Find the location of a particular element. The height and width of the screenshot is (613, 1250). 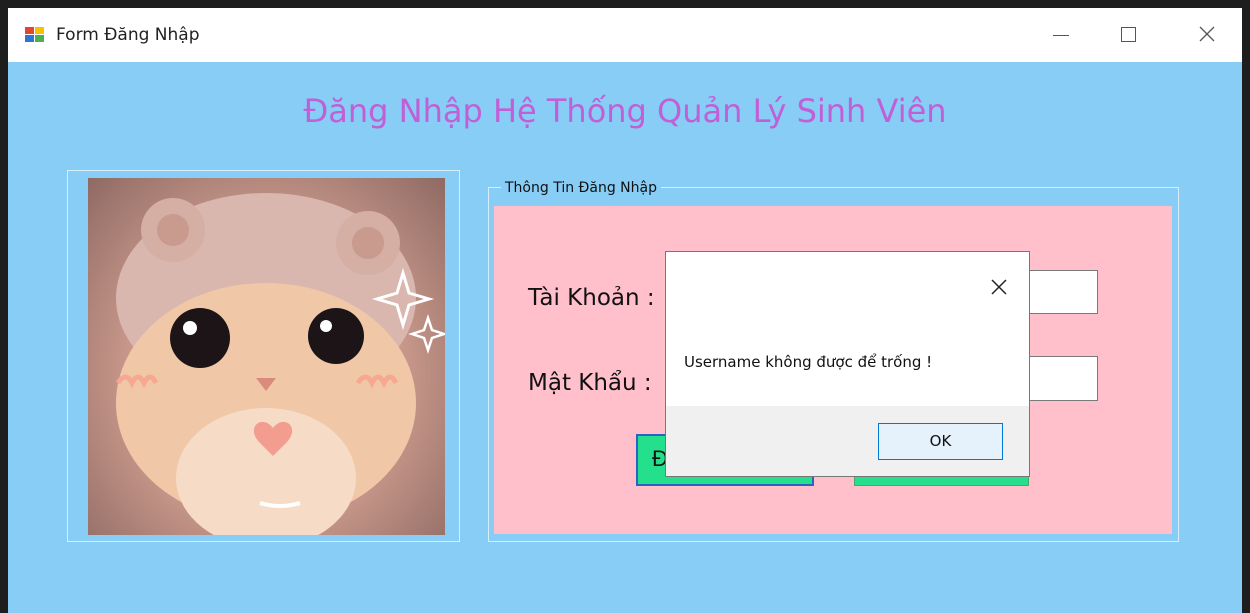

window-title: Form Đăng Nhập is located at coordinates (128, 35).